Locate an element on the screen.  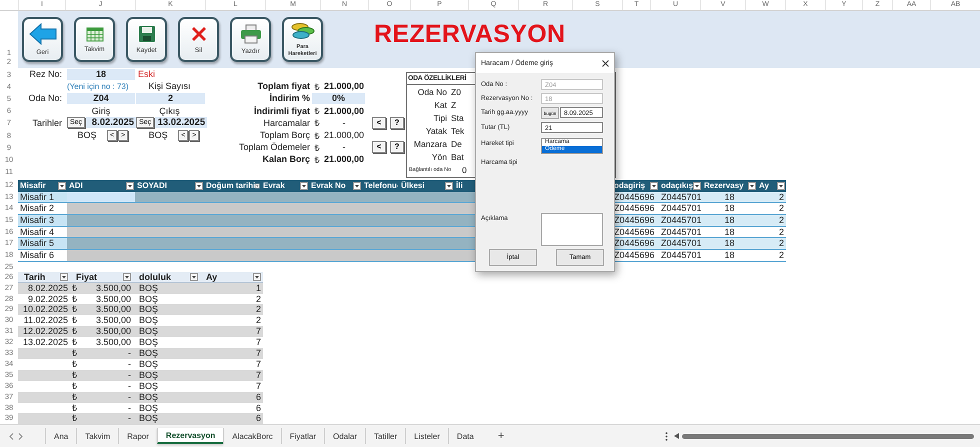
guest-cell: Misafir 3 is located at coordinates (42, 221).